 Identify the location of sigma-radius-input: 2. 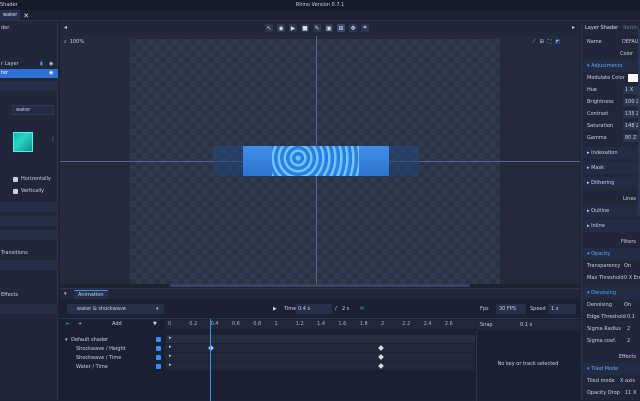
(628, 329).